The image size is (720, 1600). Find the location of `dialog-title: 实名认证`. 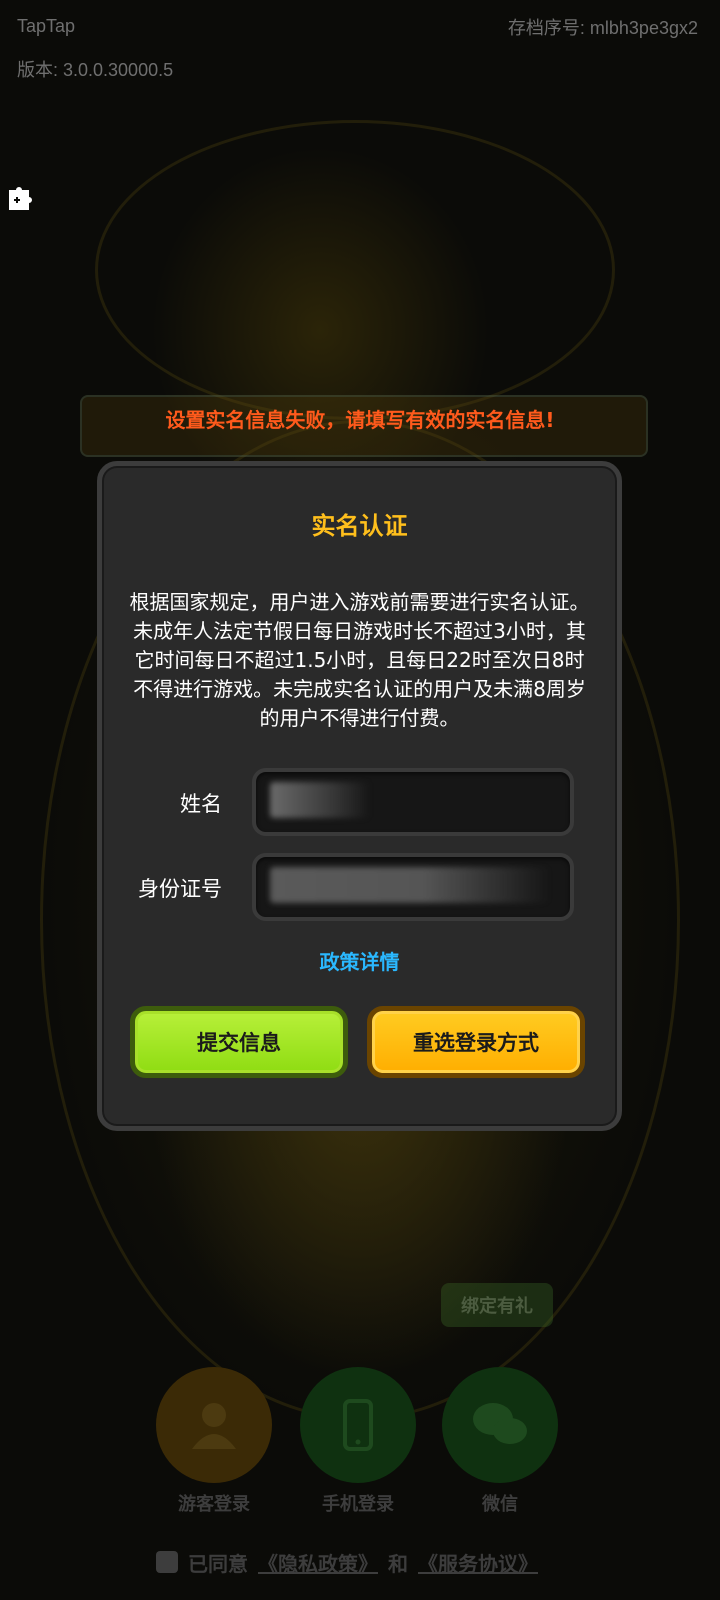

dialog-title: 实名认证 is located at coordinates (359, 526).